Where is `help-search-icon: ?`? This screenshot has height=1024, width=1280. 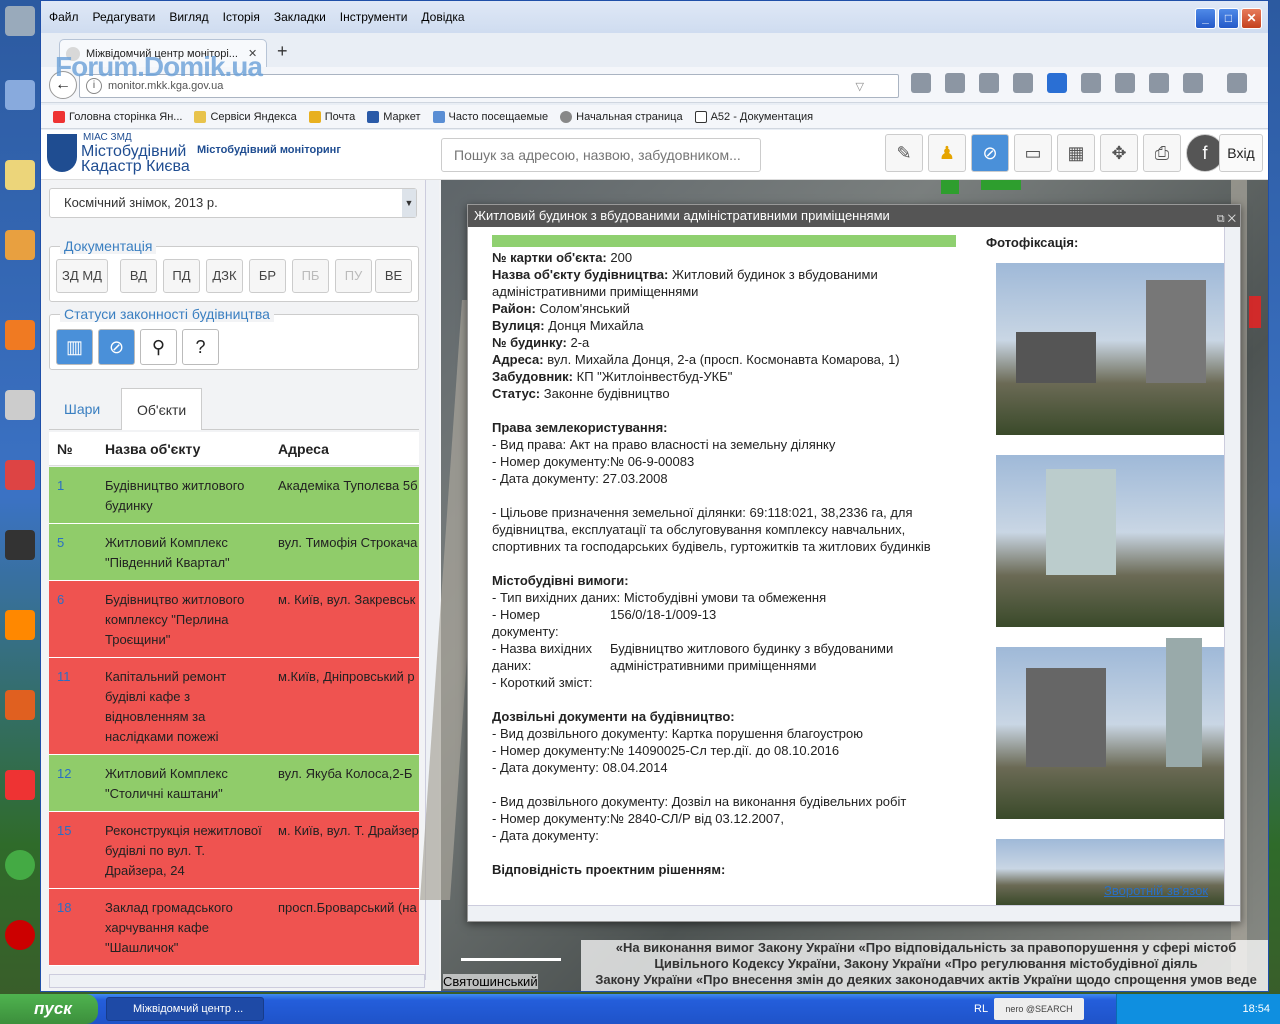
help-search-icon: ? is located at coordinates (200, 347).